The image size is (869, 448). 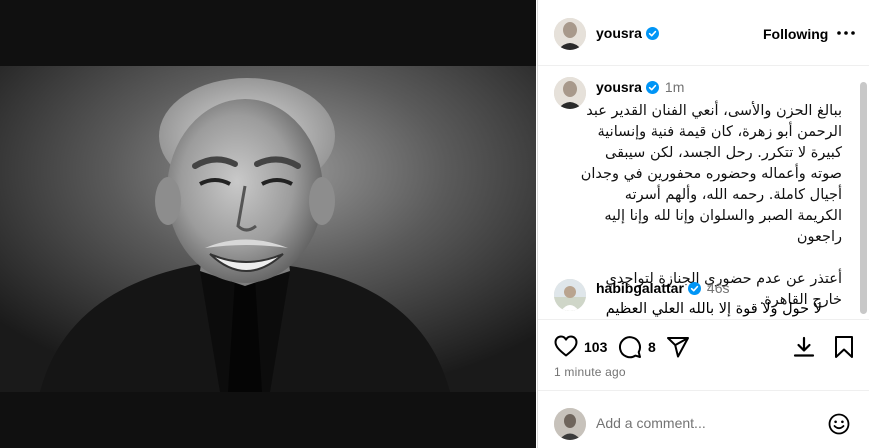 I want to click on comment-icon, so click(x=630, y=349).